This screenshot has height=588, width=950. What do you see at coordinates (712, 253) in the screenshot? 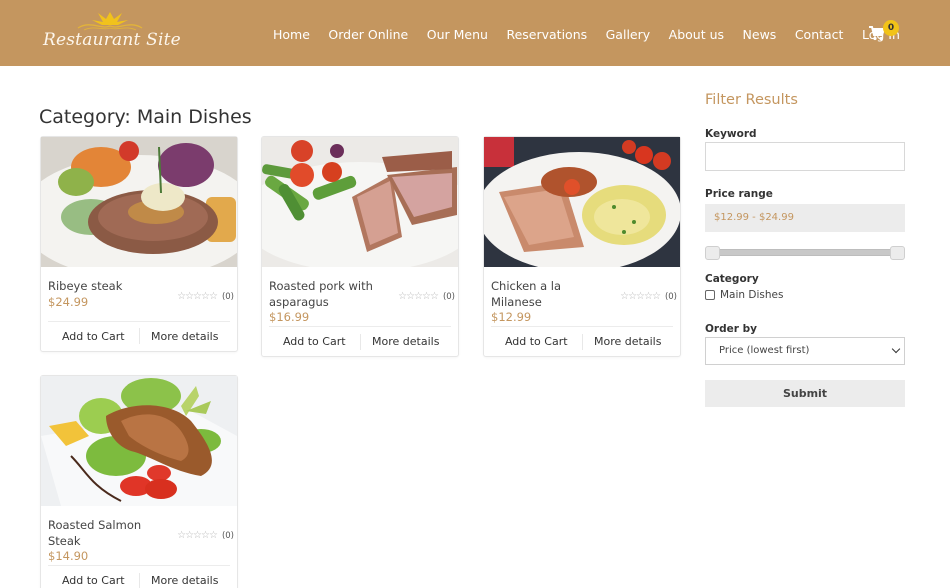
I see `slider-min-handle` at bounding box center [712, 253].